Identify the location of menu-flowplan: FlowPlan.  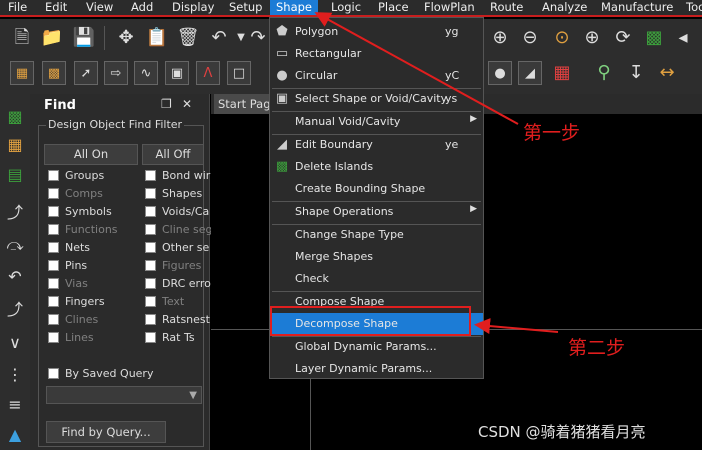
(449, 7).